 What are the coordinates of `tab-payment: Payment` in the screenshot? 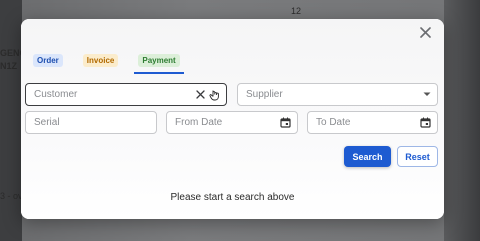 It's located at (158, 60).